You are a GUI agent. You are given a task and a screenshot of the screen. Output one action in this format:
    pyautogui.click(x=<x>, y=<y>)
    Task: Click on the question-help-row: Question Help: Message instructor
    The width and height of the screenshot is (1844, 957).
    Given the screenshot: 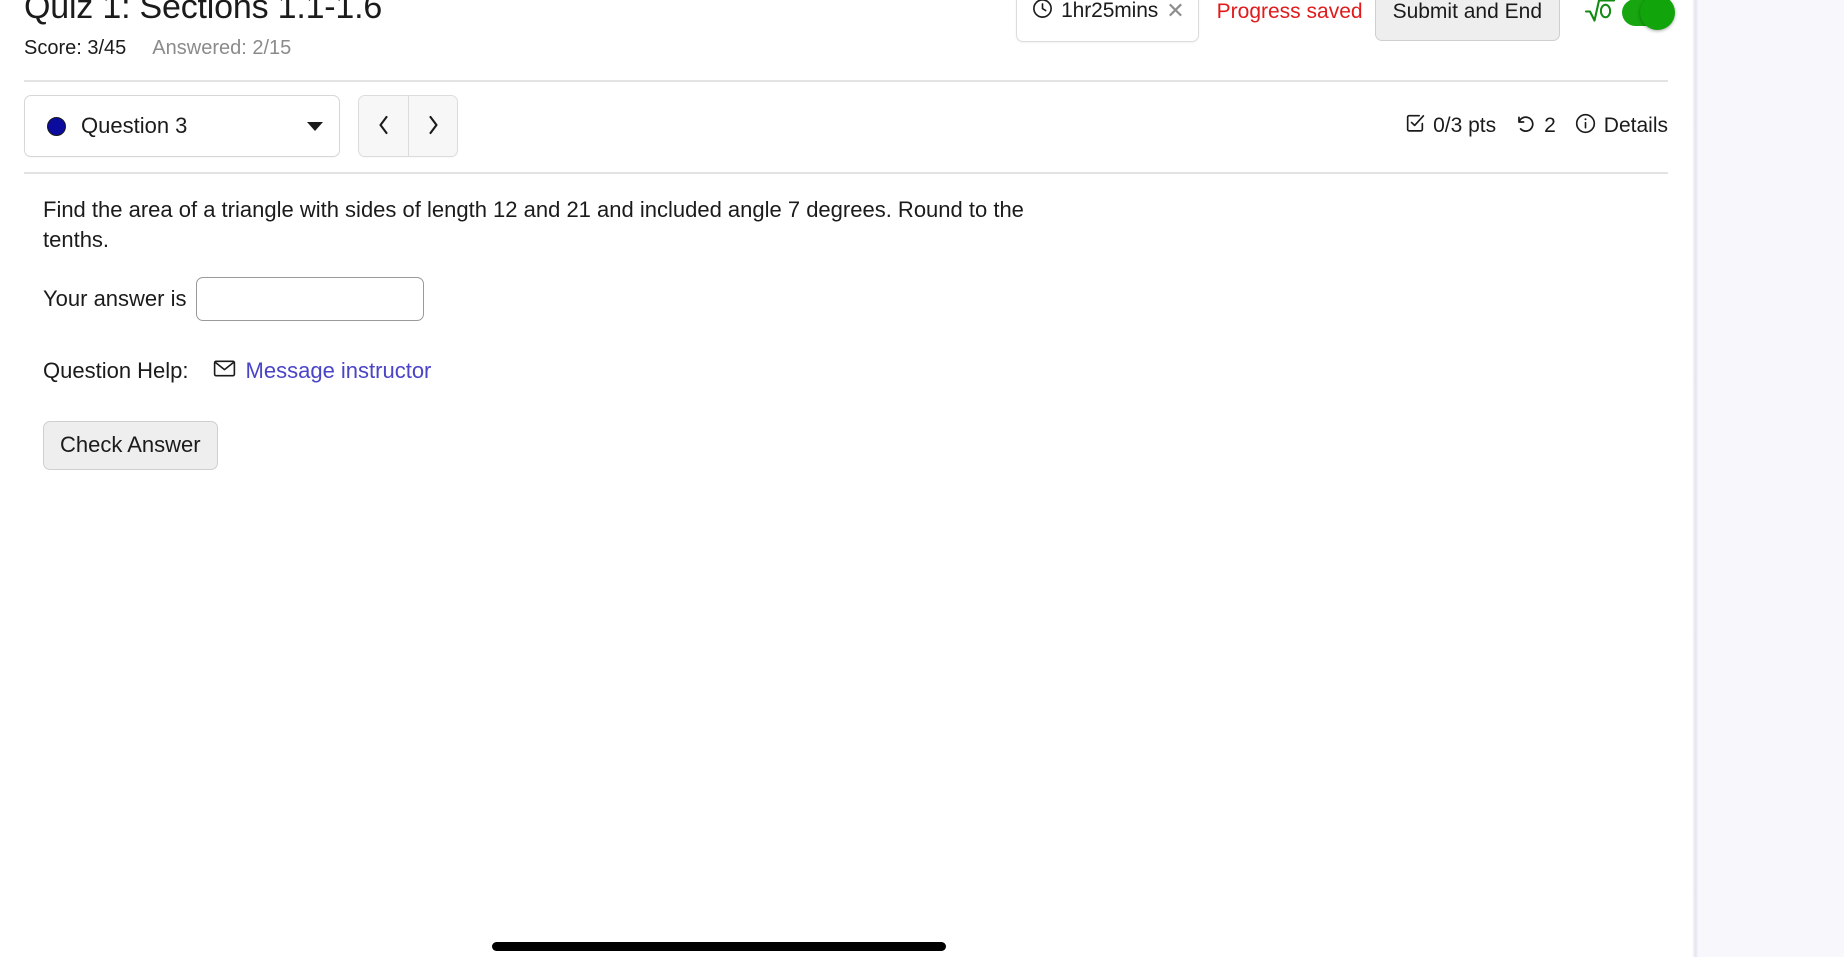 What is the action you would take?
    pyautogui.click(x=643, y=371)
    